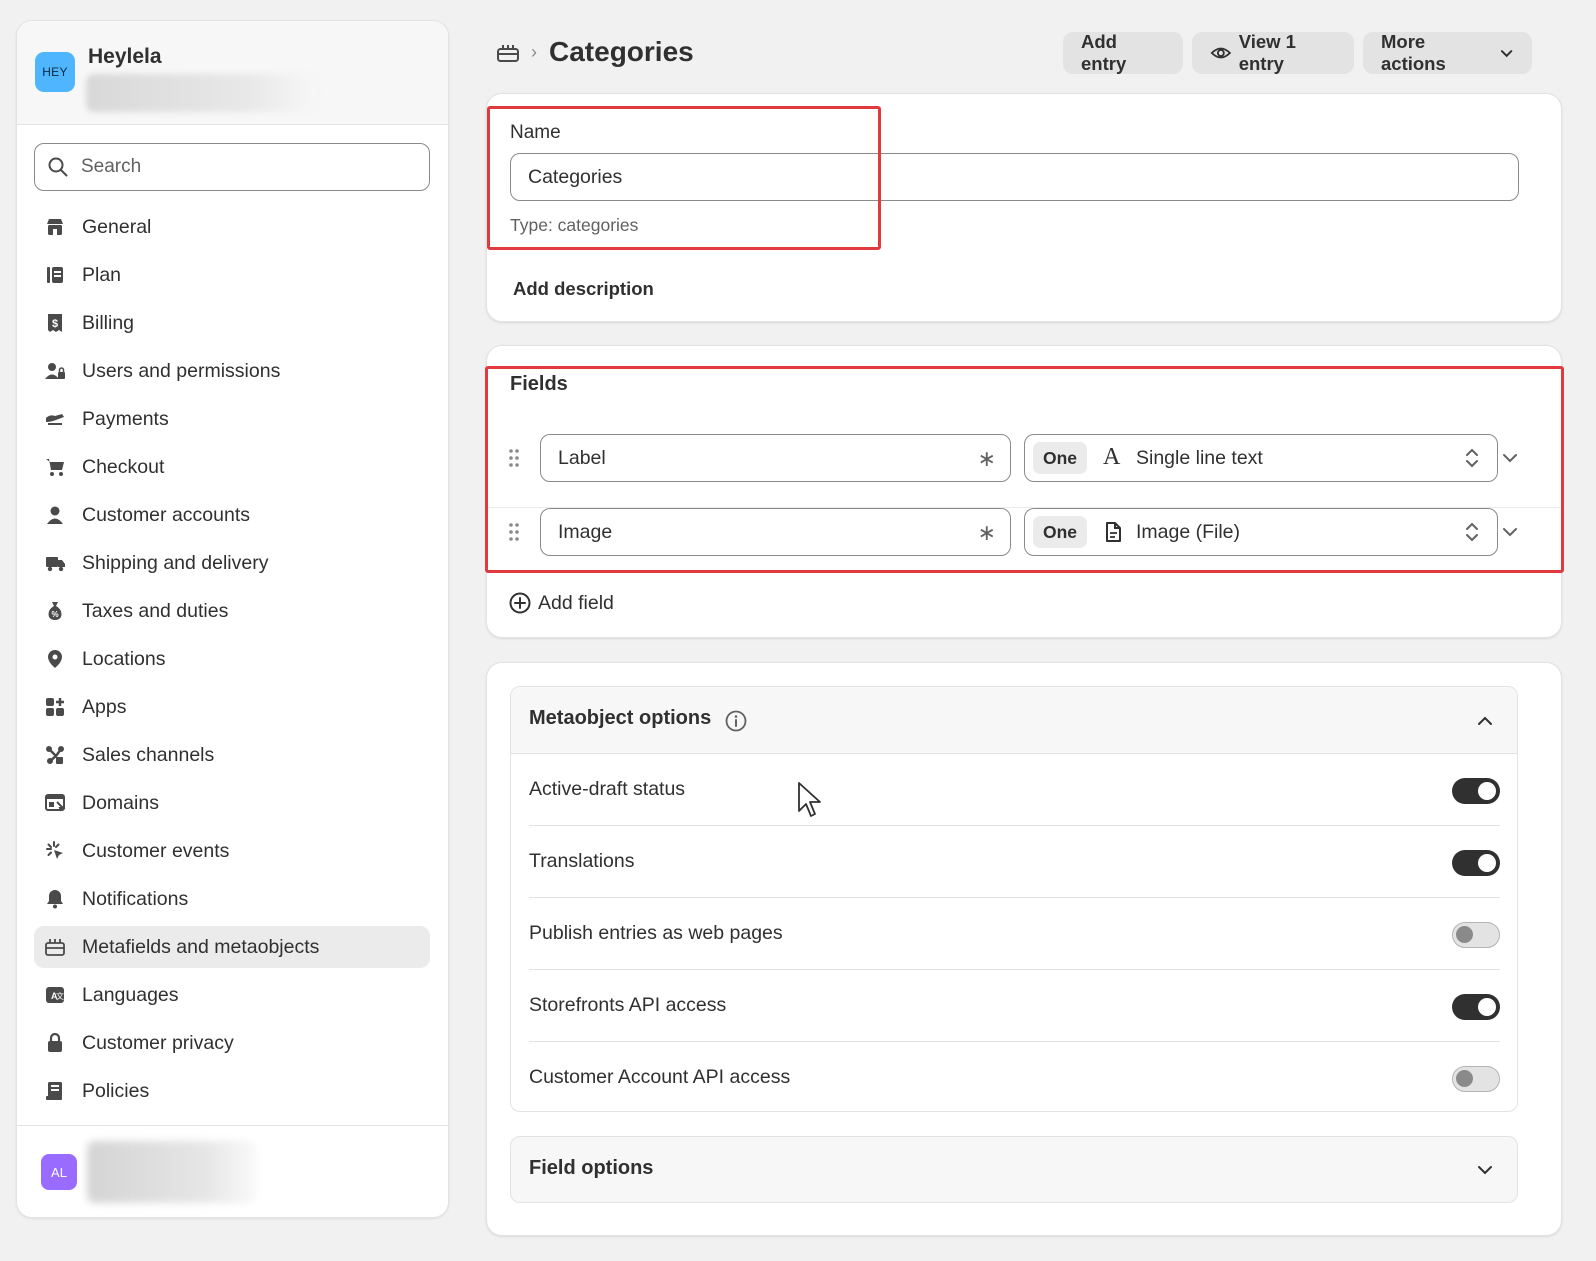 This screenshot has height=1261, width=1596. Describe the element at coordinates (1476, 1007) in the screenshot. I see `storefront-api-toggle` at that location.